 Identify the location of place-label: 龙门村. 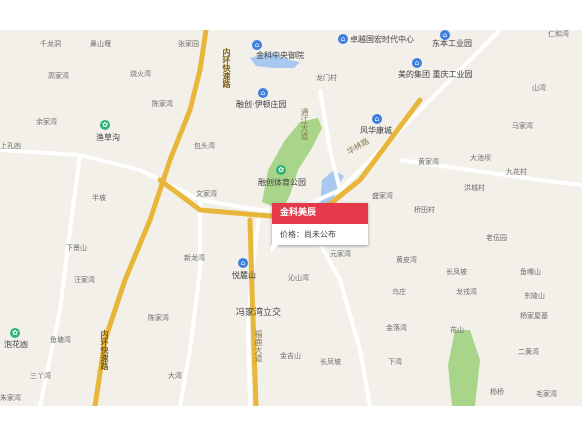
(326, 78).